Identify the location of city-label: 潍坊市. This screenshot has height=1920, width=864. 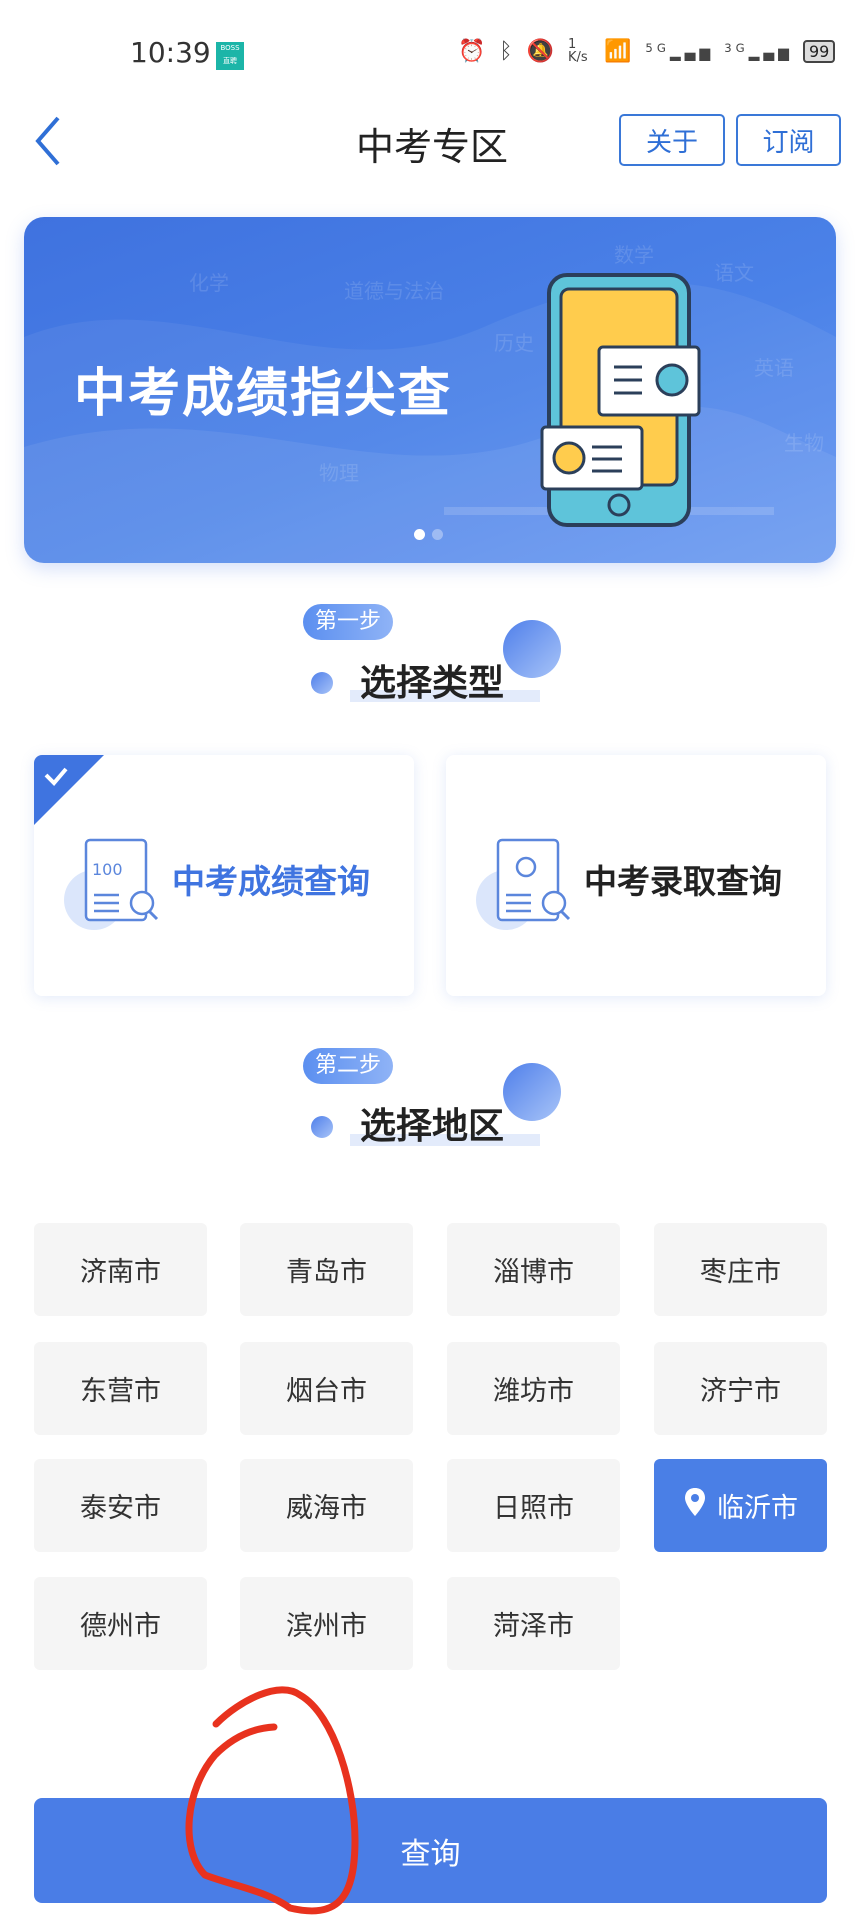
(533, 1391).